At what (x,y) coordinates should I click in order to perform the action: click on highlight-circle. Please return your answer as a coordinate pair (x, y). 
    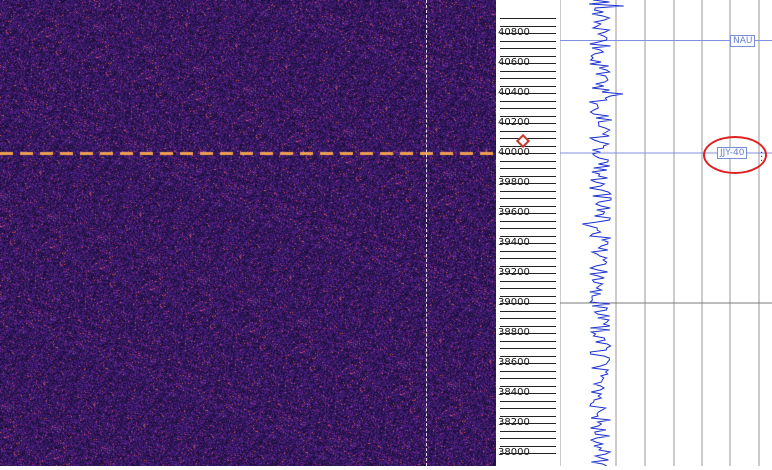
    Looking at the image, I should click on (735, 155).